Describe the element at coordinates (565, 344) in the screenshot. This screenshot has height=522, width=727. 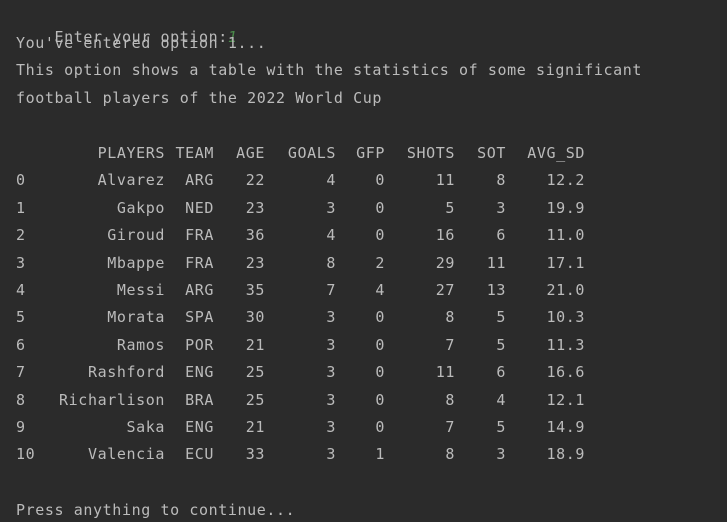
I see `table-cell-avg_sd: 11.3` at that location.